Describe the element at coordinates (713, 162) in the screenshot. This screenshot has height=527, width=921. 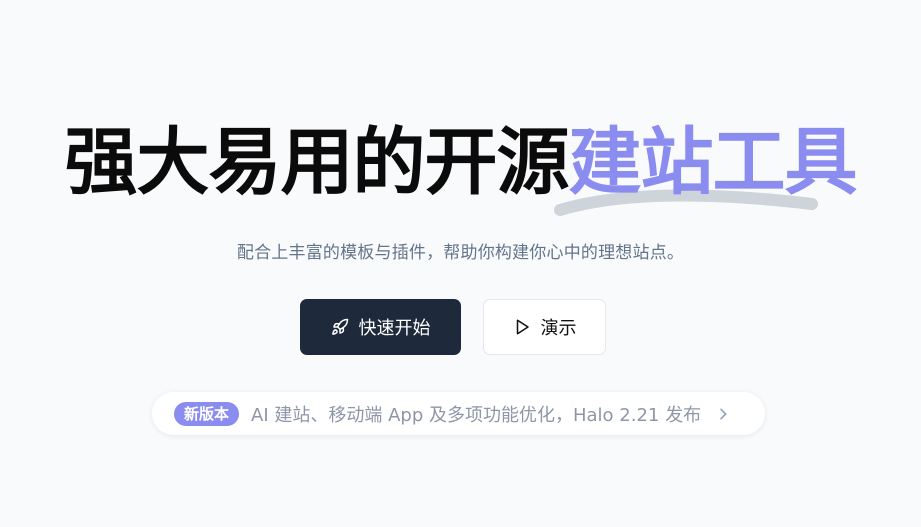
I see `headline-accent: 建站工具` at that location.